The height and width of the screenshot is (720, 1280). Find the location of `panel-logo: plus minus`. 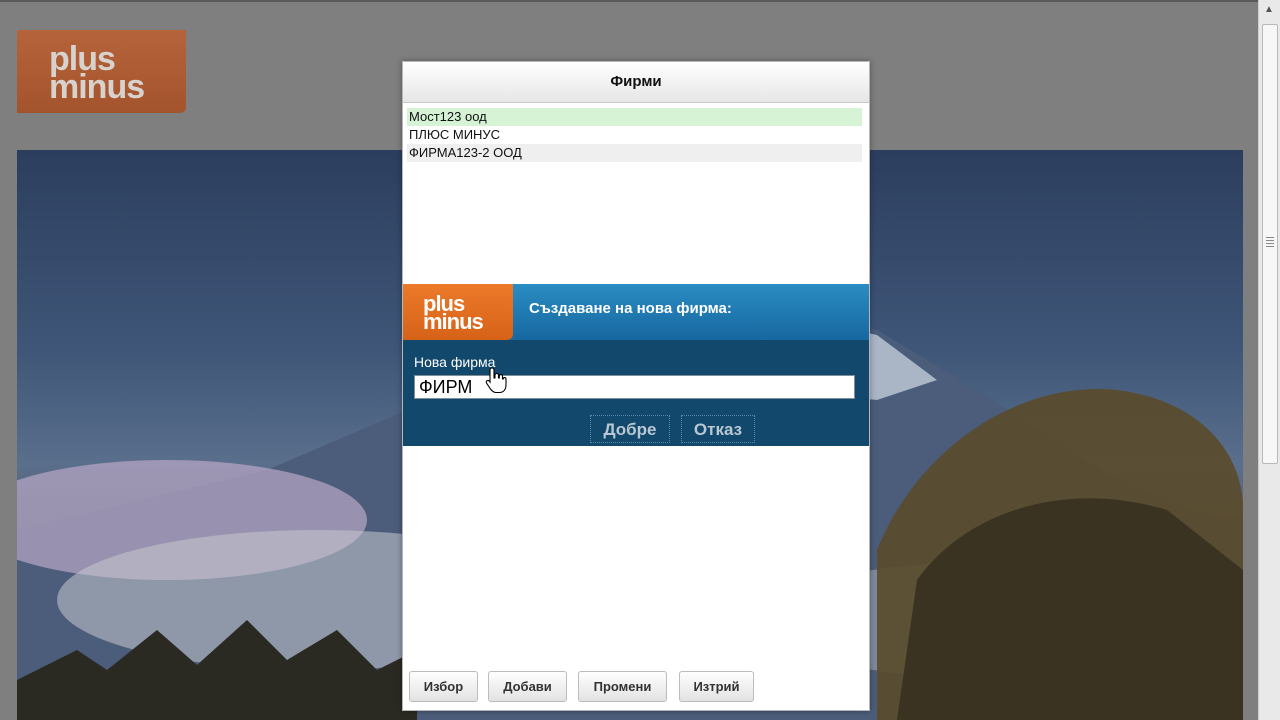

panel-logo: plus minus is located at coordinates (458, 312).